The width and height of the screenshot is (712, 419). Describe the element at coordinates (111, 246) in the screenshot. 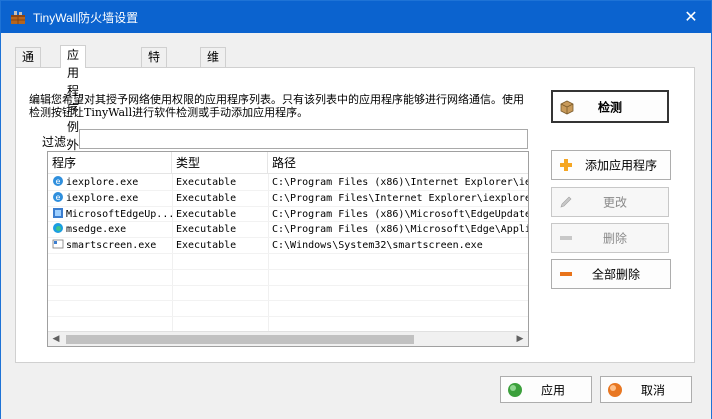

I see `row-program: smartscreen.exe` at that location.